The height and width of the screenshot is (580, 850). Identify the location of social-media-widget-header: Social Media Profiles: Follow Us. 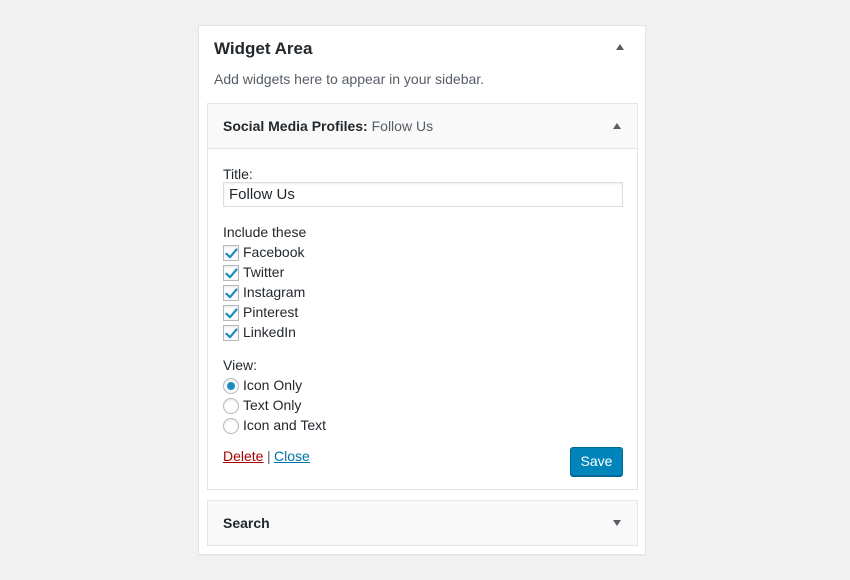
(422, 126).